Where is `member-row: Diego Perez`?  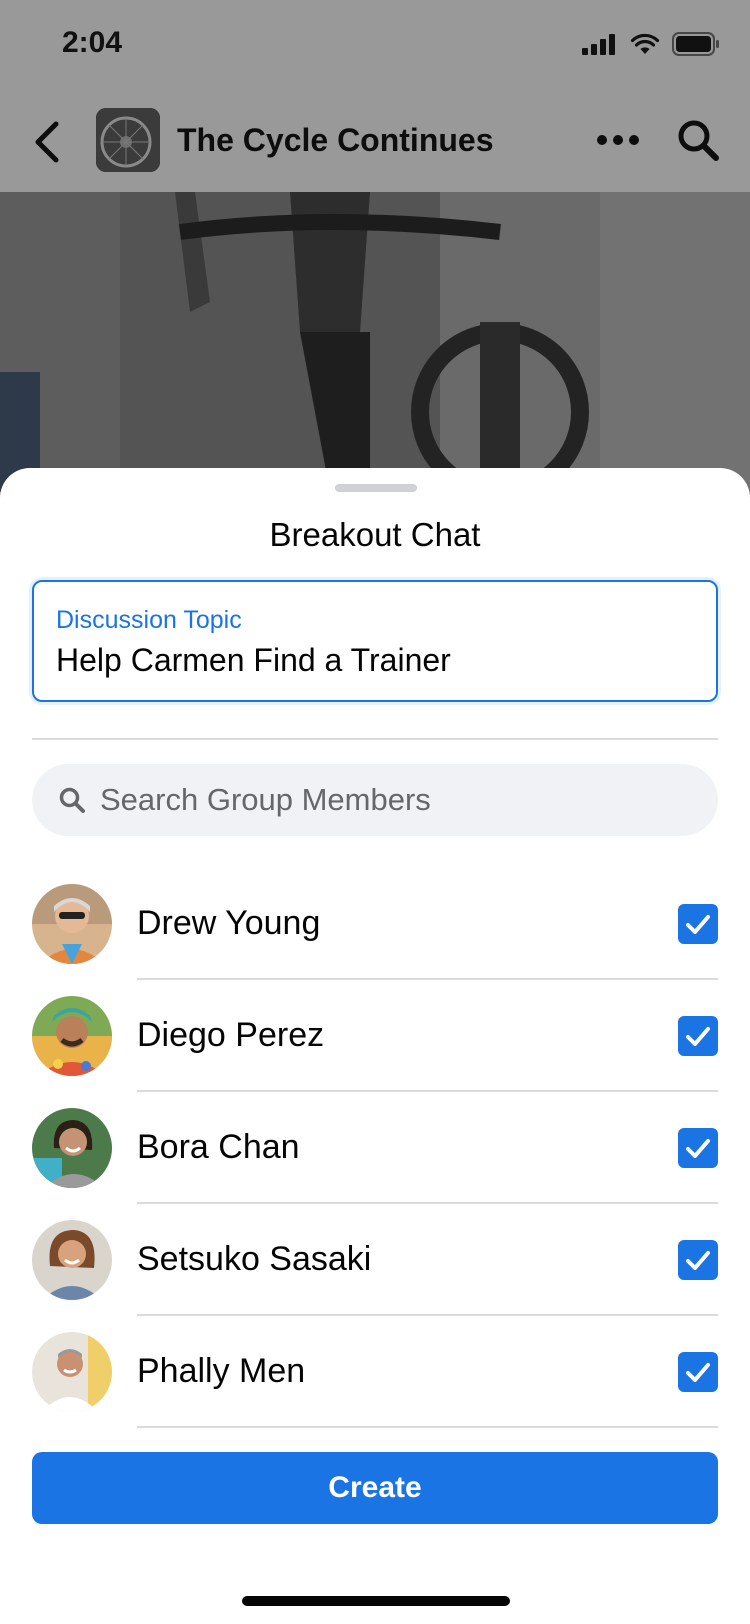 member-row: Diego Perez is located at coordinates (375, 1044).